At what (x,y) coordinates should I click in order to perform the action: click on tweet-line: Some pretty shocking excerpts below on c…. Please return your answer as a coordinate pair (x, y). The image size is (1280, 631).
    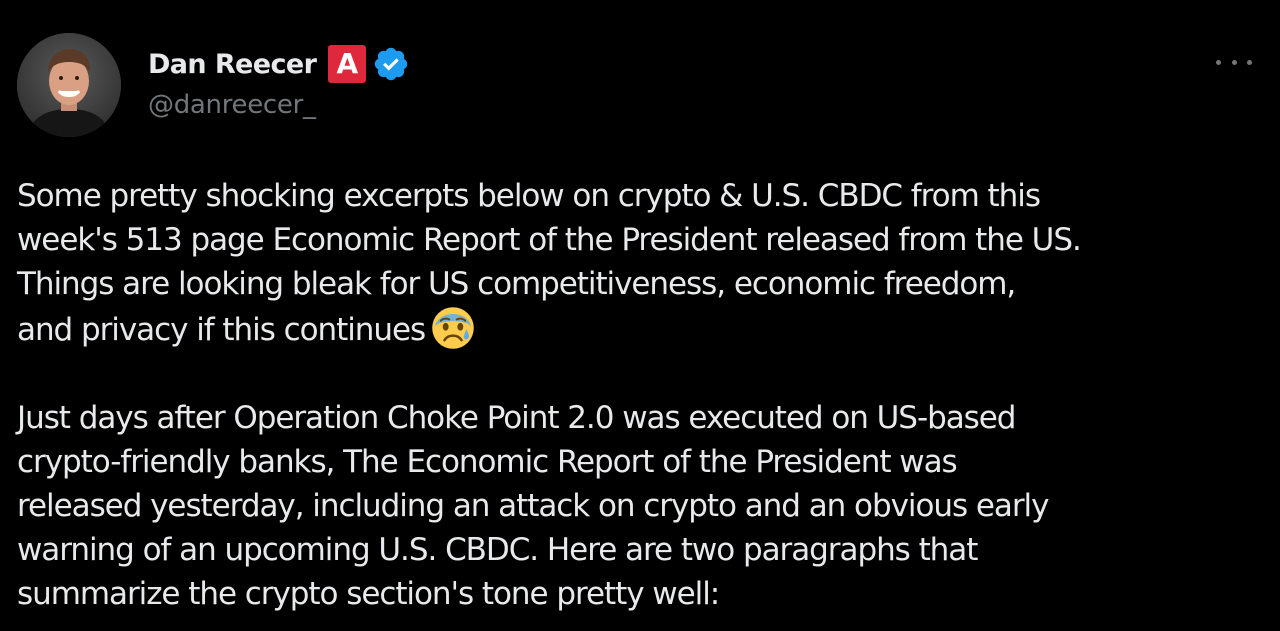
    Looking at the image, I should click on (529, 196).